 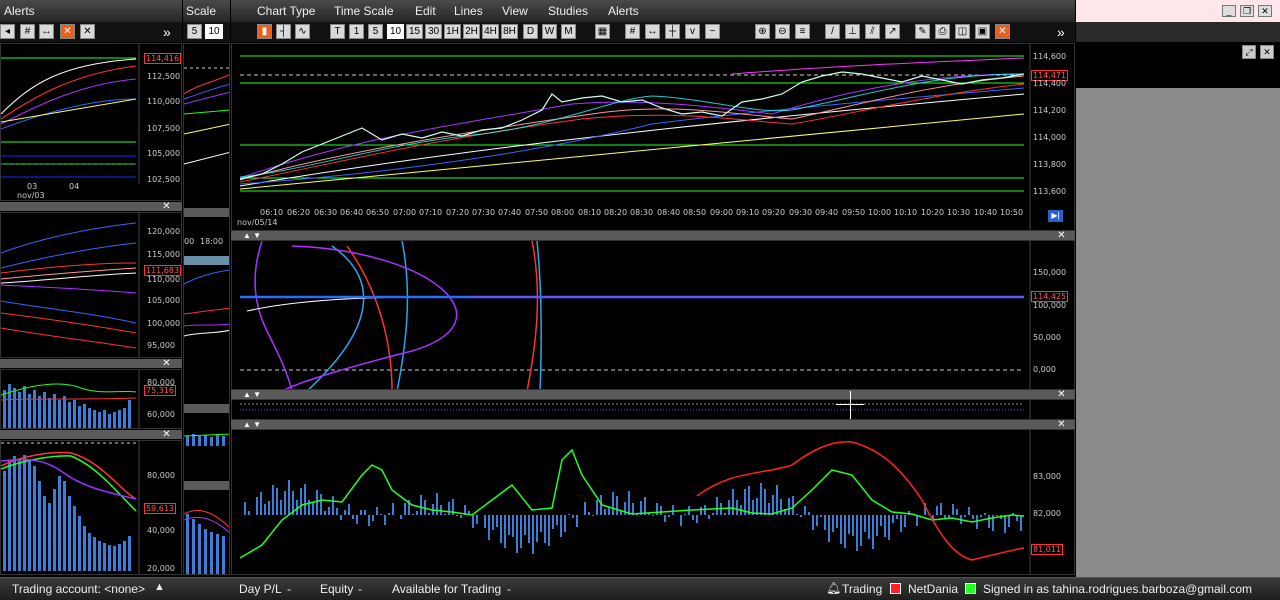 I want to click on window-close-icon: ✕, so click(x=1265, y=11).